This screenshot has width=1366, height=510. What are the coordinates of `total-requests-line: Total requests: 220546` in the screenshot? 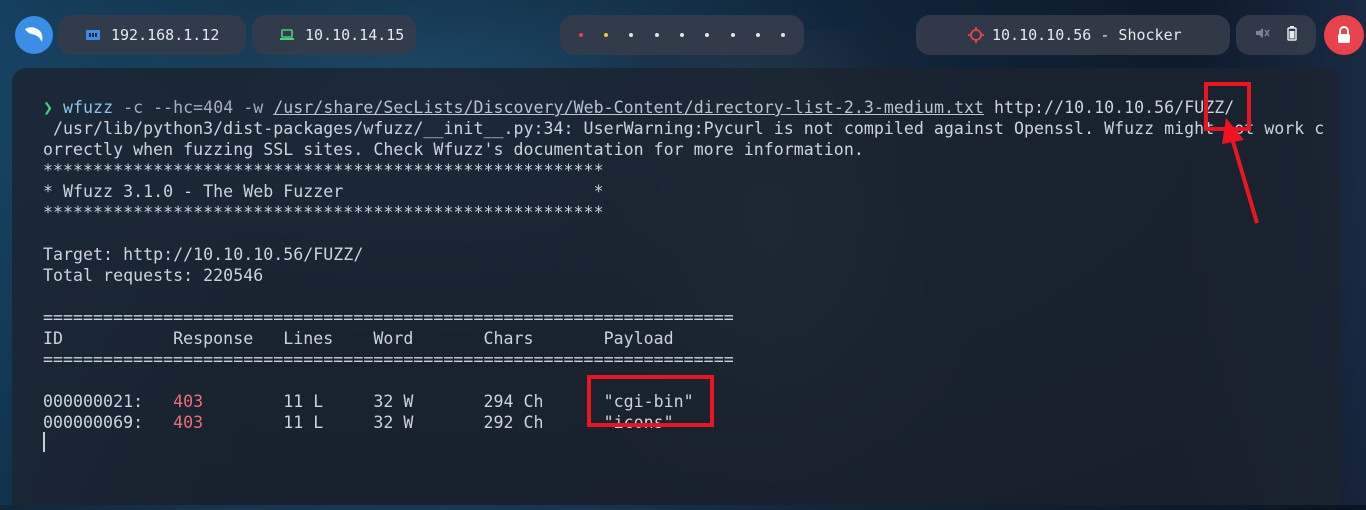 It's located at (153, 275).